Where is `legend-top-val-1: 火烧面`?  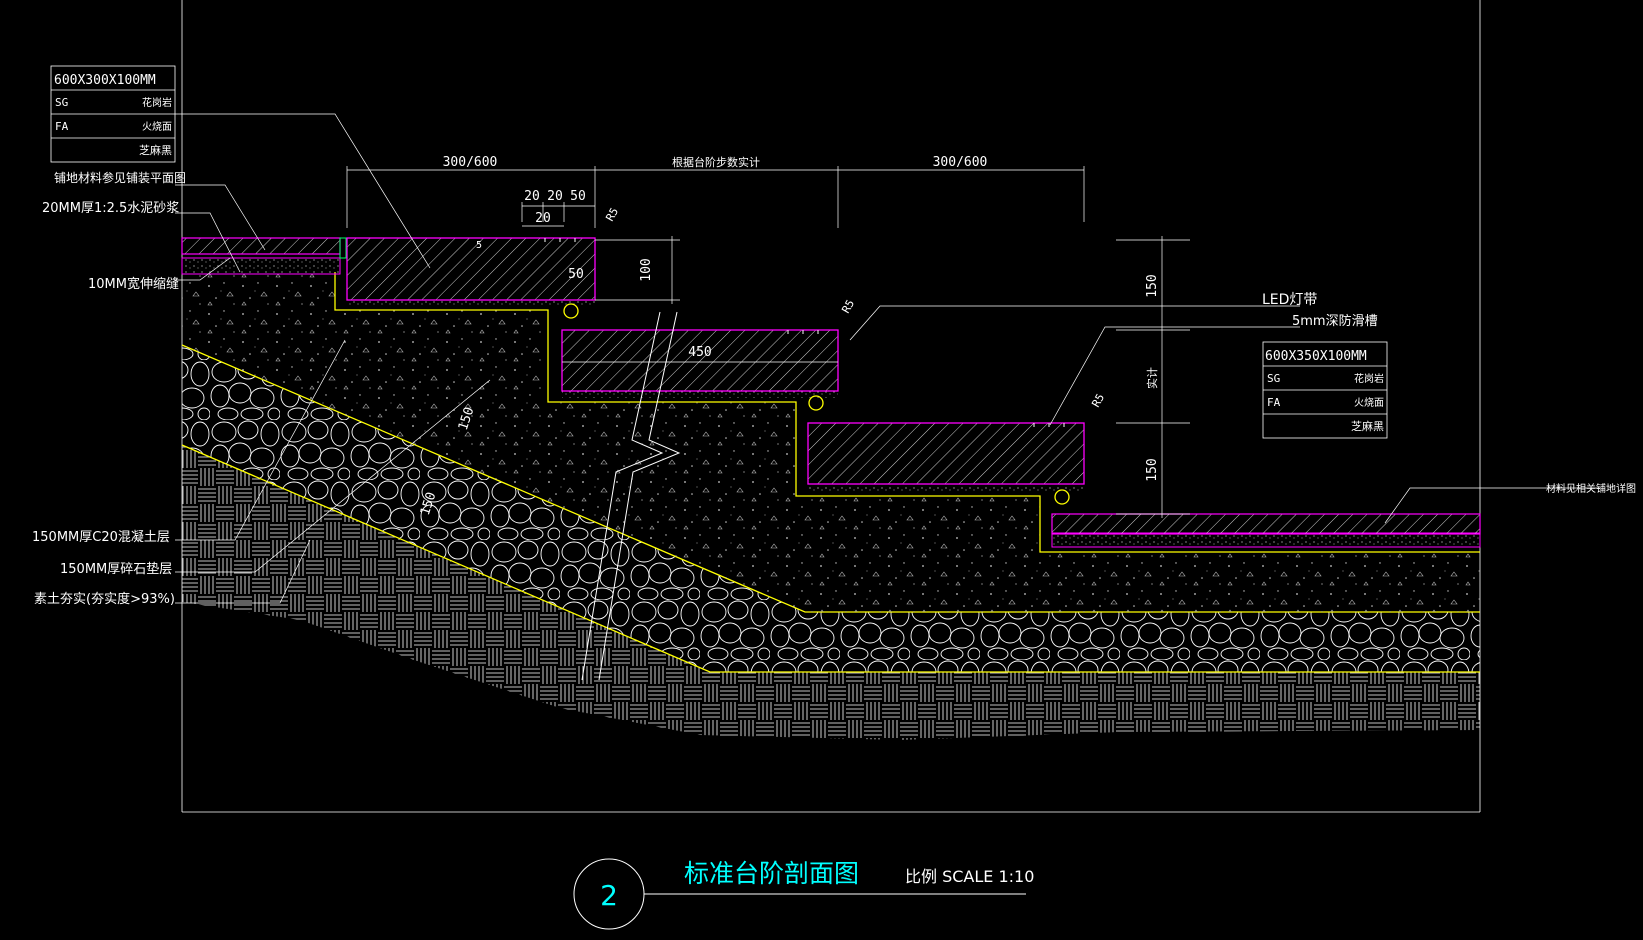 legend-top-val-1: 火烧面 is located at coordinates (157, 126).